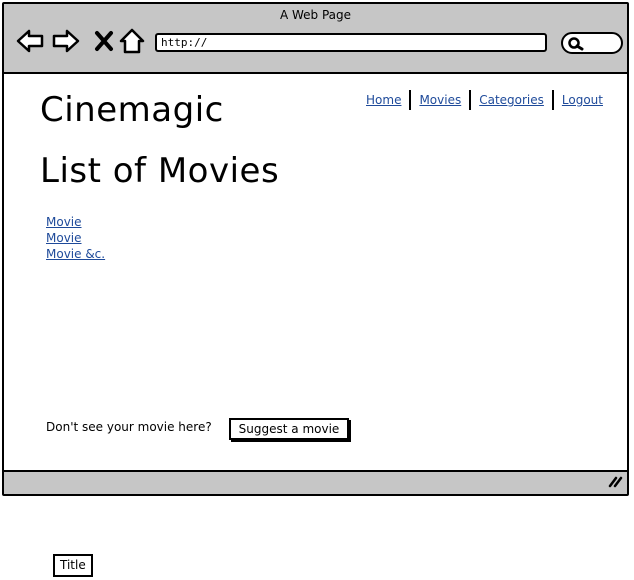 The image size is (634, 580). I want to click on url-input: http://, so click(351, 42).